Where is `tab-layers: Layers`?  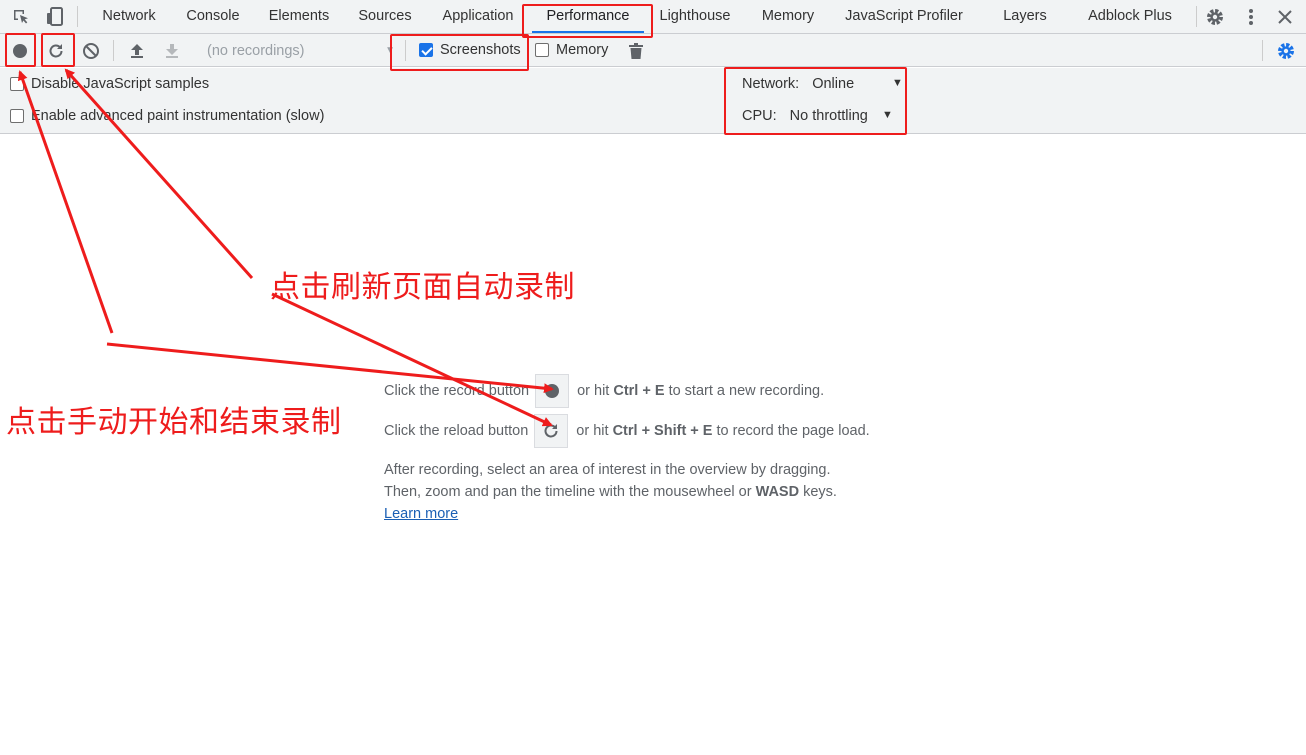 tab-layers: Layers is located at coordinates (1025, 16).